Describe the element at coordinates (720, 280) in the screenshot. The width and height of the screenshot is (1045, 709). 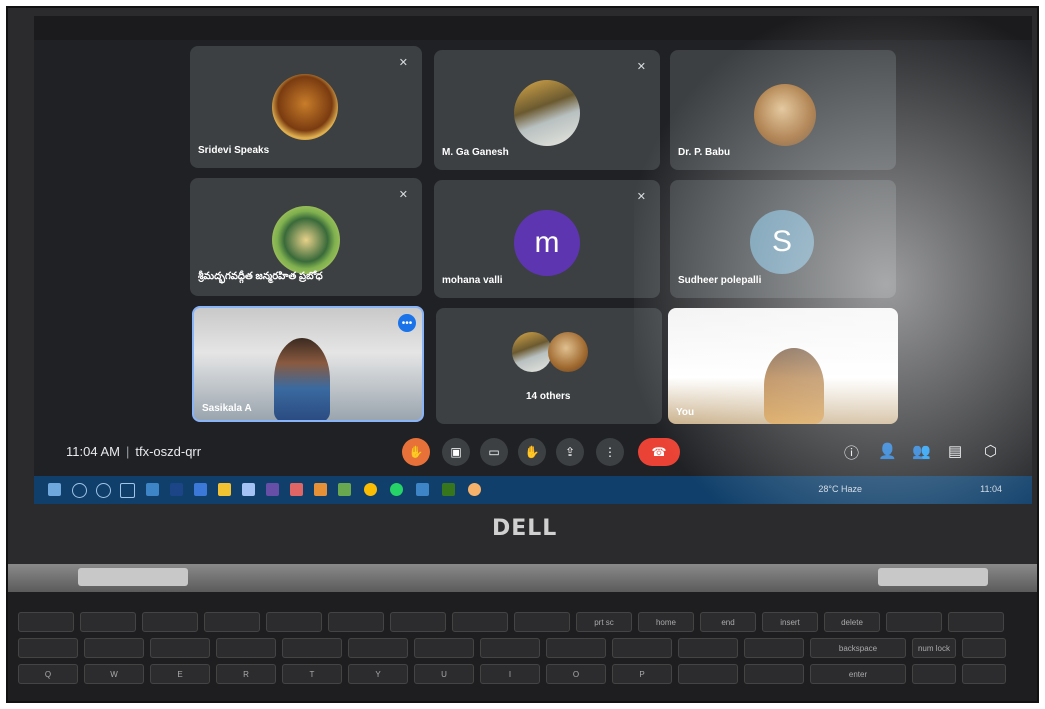
I see `participant-name: Sudheer polepalli` at that location.